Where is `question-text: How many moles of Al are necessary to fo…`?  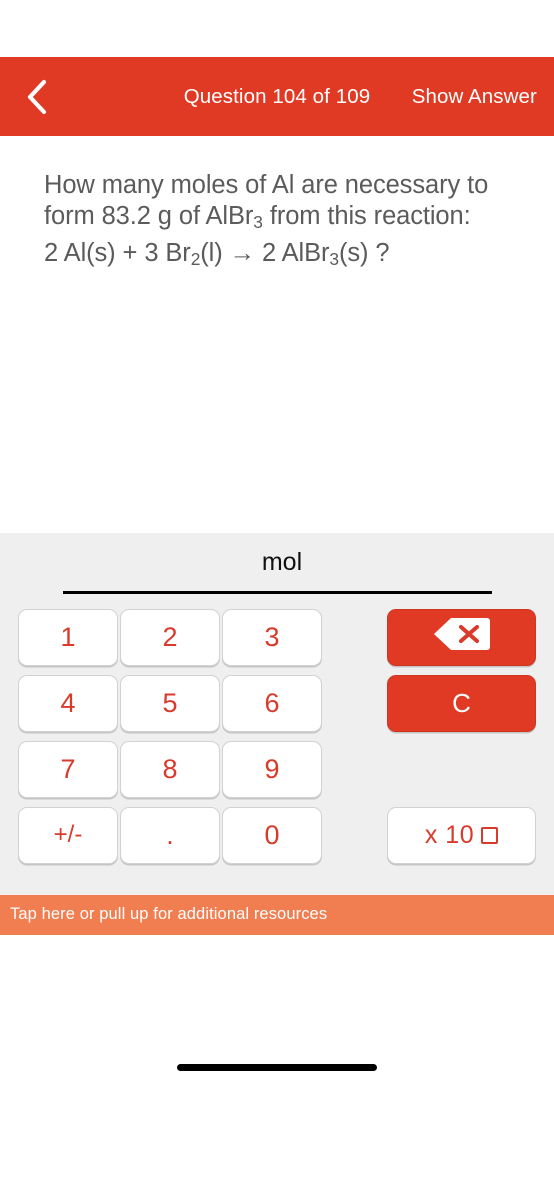 question-text: How many moles of Al are necessary to fo… is located at coordinates (278, 222).